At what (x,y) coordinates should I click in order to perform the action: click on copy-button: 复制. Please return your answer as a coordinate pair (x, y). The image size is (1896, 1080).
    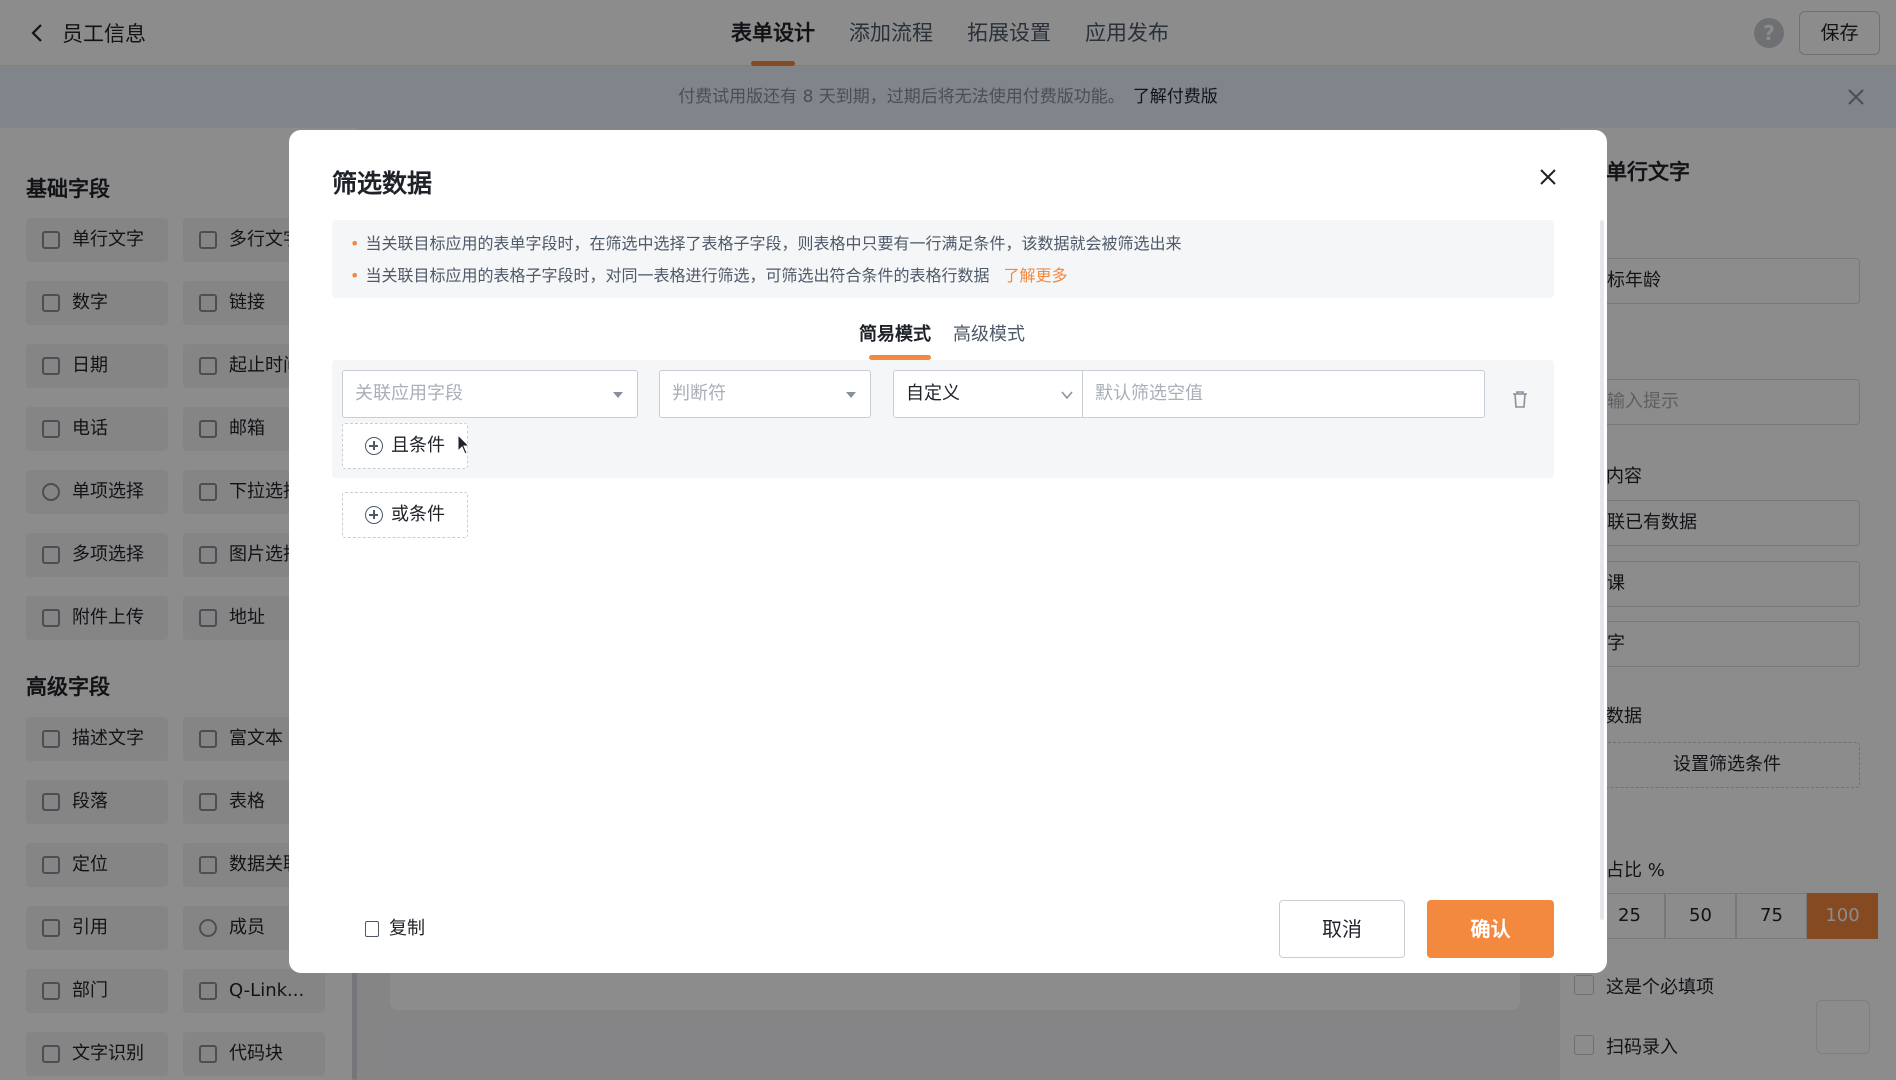
    Looking at the image, I should click on (395, 929).